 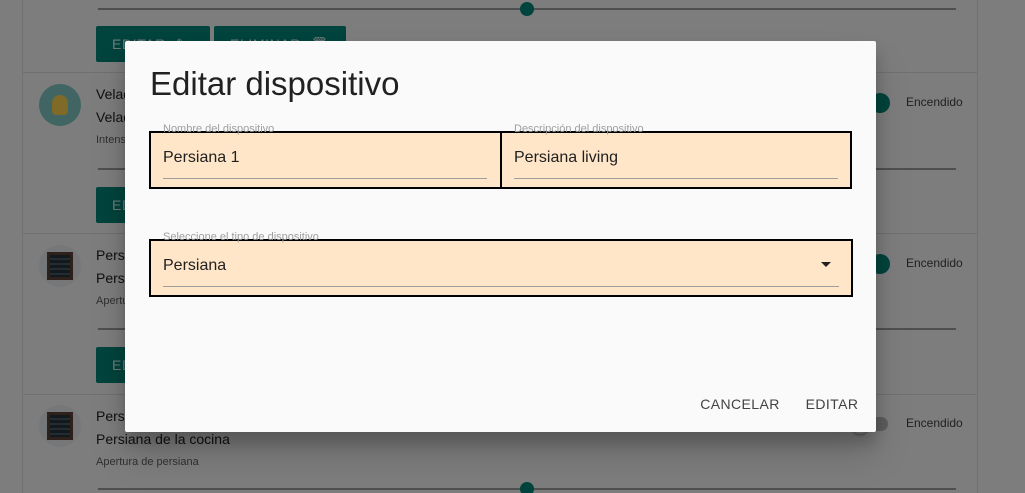 I want to click on cancel-button: CANCELAR, so click(x=740, y=404).